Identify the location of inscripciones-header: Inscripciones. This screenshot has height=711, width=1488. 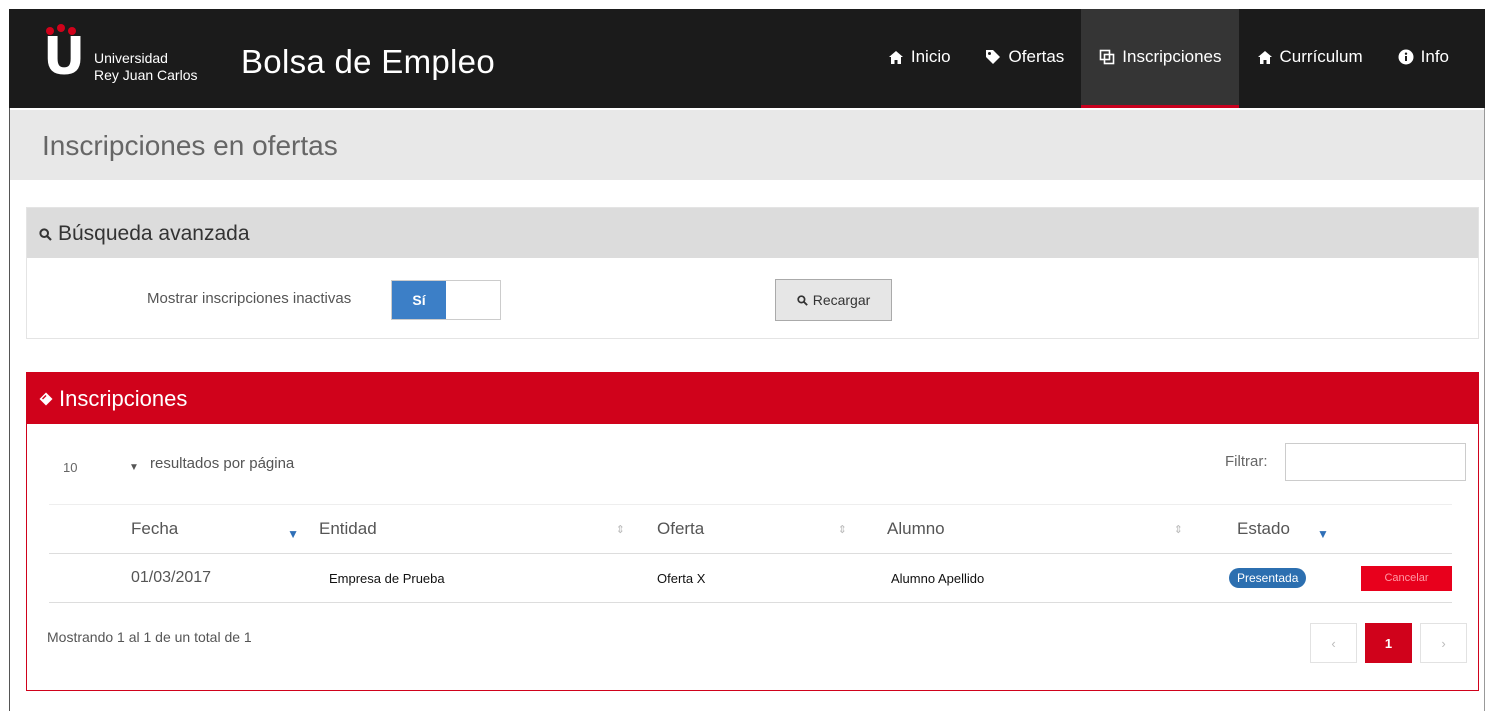
(752, 398).